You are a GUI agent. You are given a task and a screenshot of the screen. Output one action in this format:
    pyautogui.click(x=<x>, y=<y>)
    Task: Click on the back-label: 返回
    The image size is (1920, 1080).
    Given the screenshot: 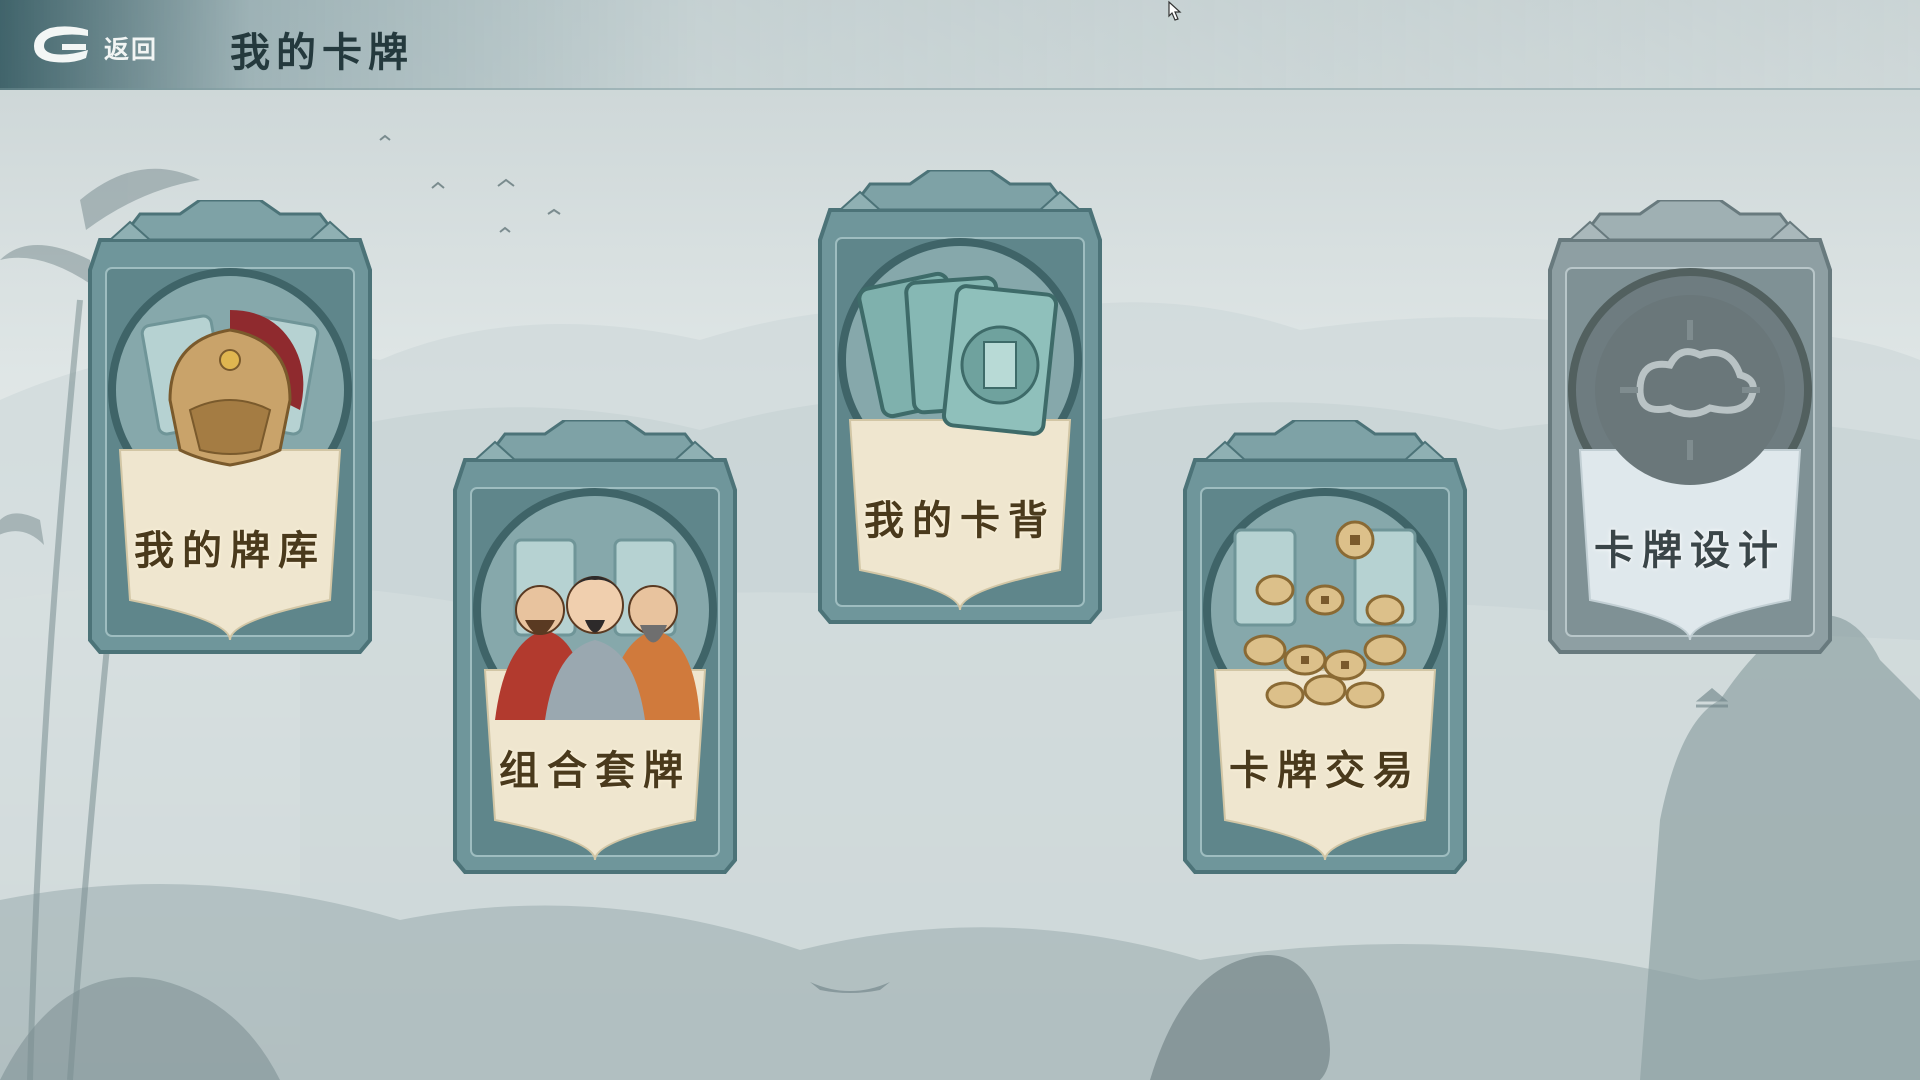 What is the action you would take?
    pyautogui.click(x=131, y=49)
    